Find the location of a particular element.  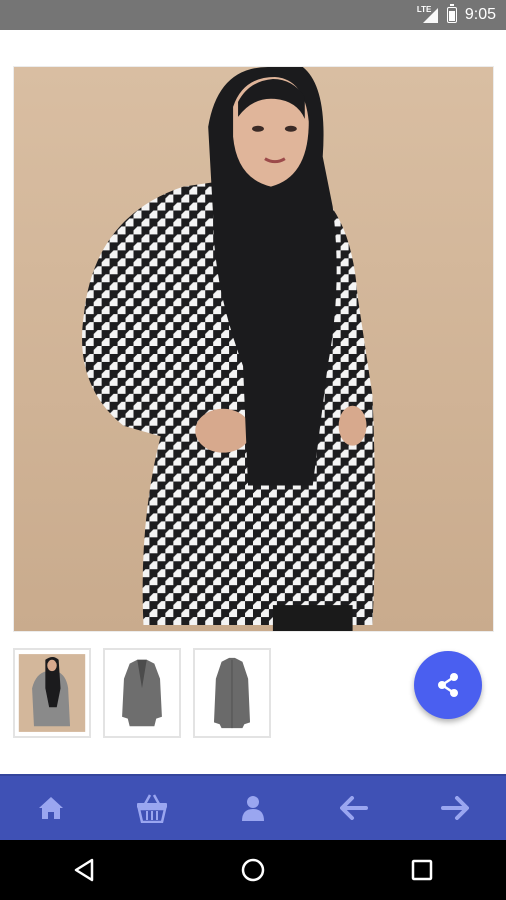

status-icons: LTE 9:05 is located at coordinates (456, 15).